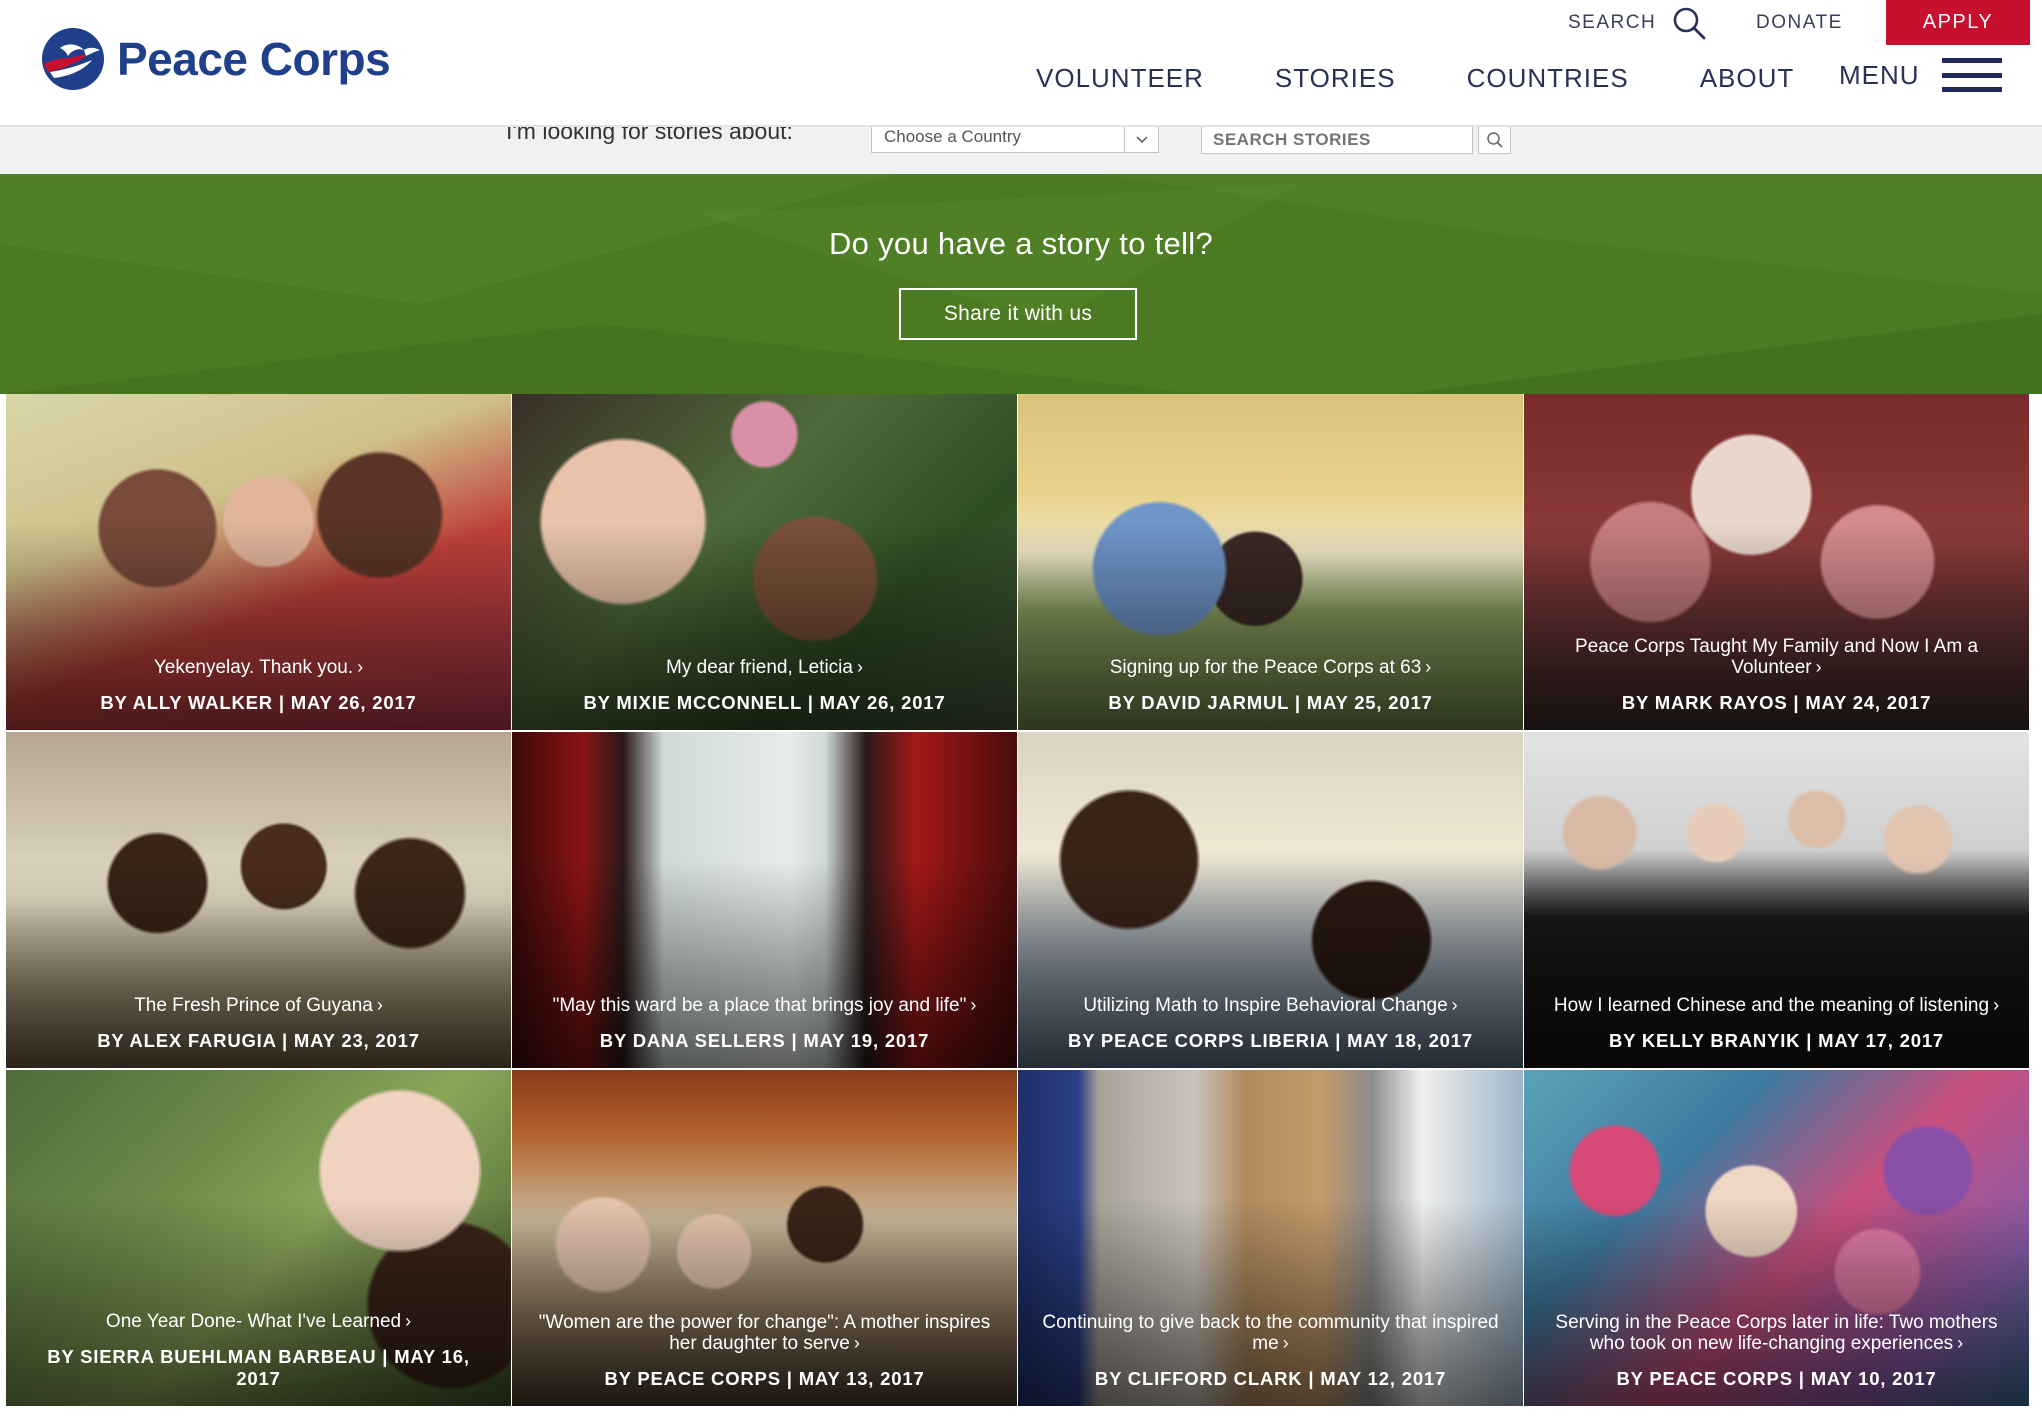  I want to click on nav-volunteer: VOLUNTEER, so click(1120, 78).